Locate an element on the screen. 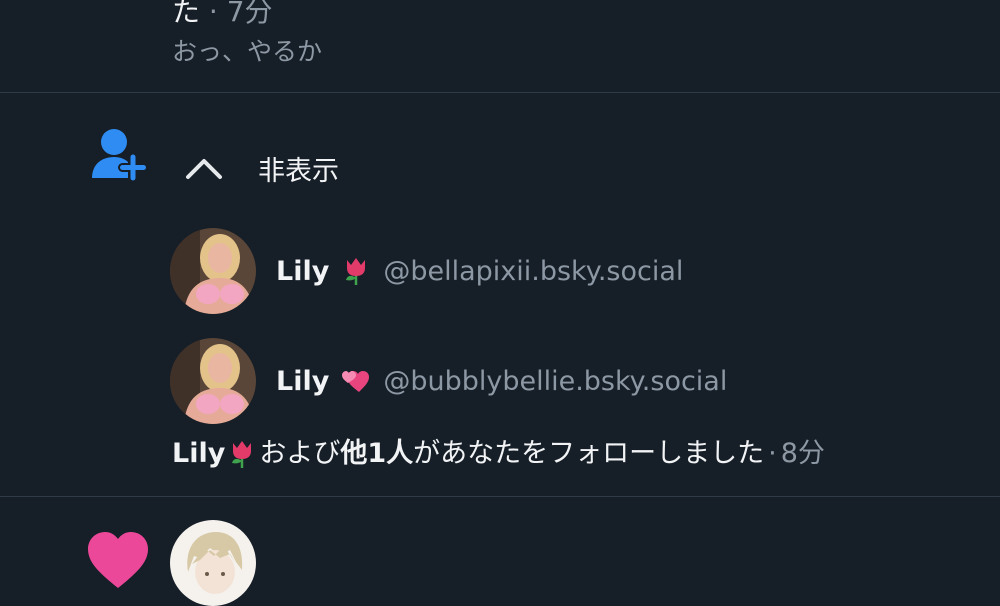 The height and width of the screenshot is (606, 1000). follower-row: Lily @bubblybellie.bsky.social is located at coordinates (448, 381).